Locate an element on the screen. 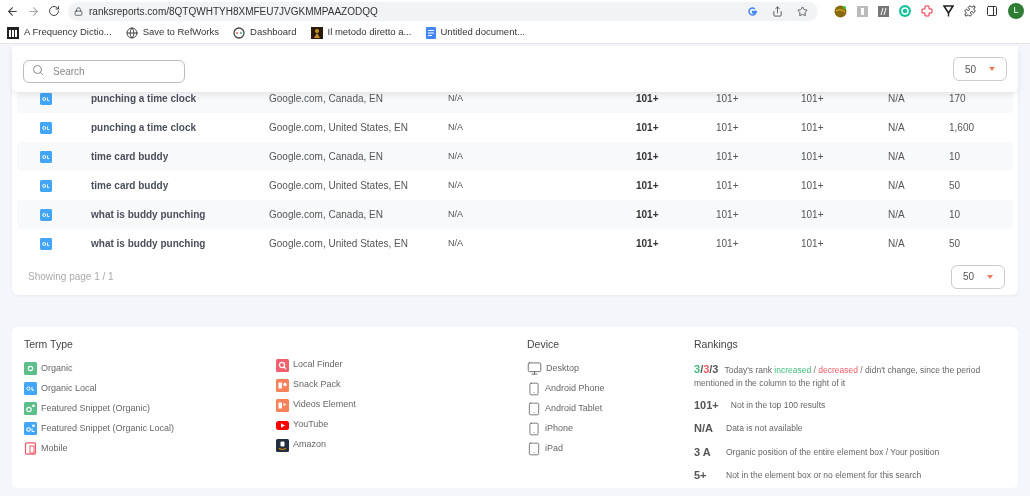 The image size is (1030, 496). ring-star-badge-icon is located at coordinates (30, 409).